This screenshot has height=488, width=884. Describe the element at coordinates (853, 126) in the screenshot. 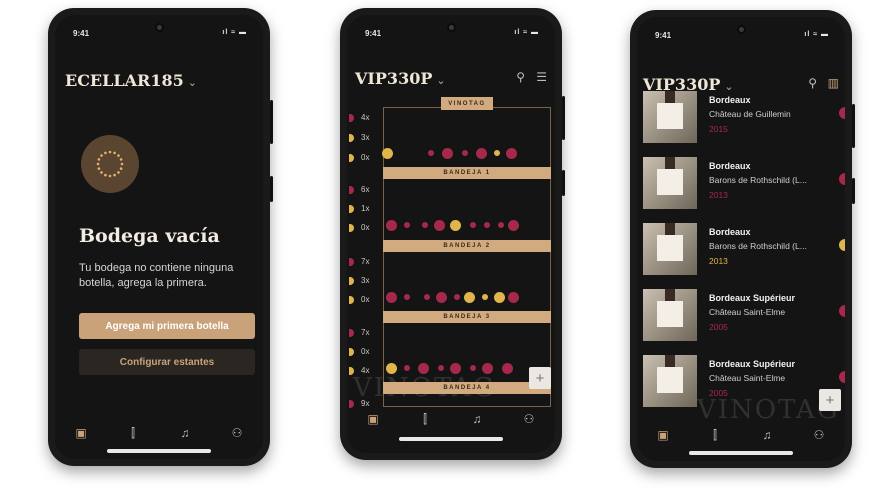

I see `volume-button` at that location.